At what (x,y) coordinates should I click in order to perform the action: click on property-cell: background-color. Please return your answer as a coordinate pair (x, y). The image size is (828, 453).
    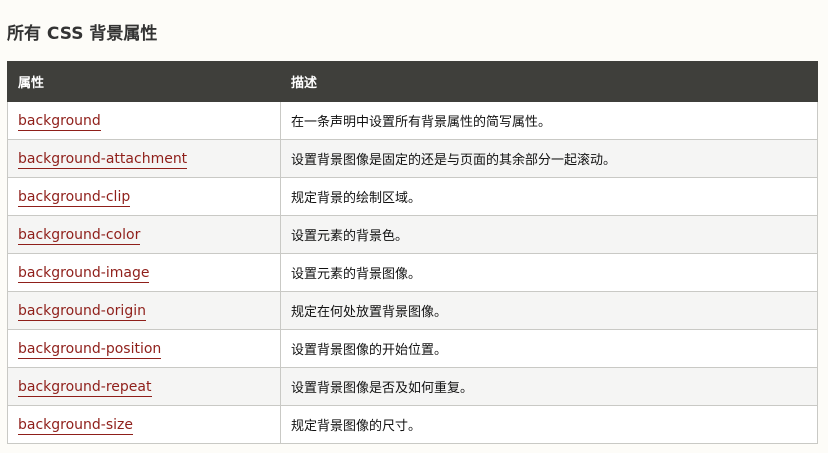
    Looking at the image, I should click on (144, 234).